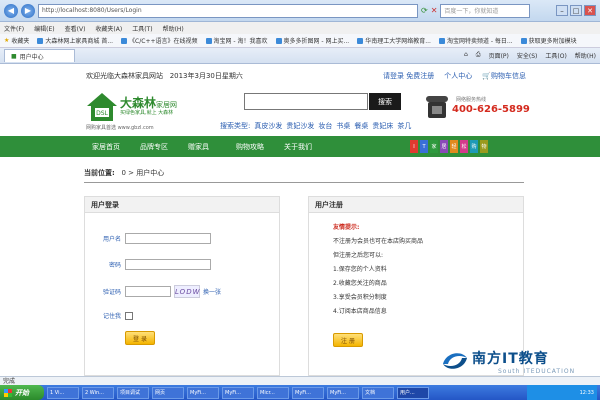 The image size is (600, 400). I want to click on menu-edit: 编辑(E), so click(44, 28).